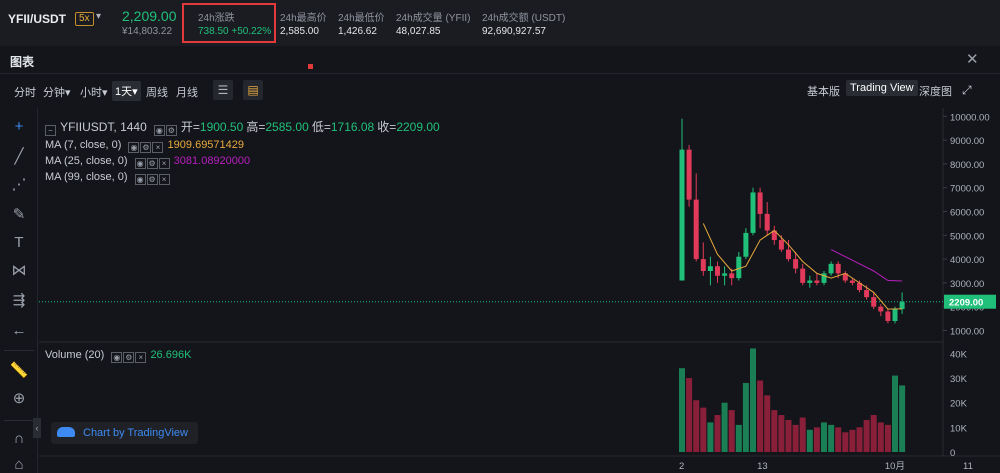 The image size is (1000, 473). I want to click on lock-icon: ⌂, so click(19, 463).